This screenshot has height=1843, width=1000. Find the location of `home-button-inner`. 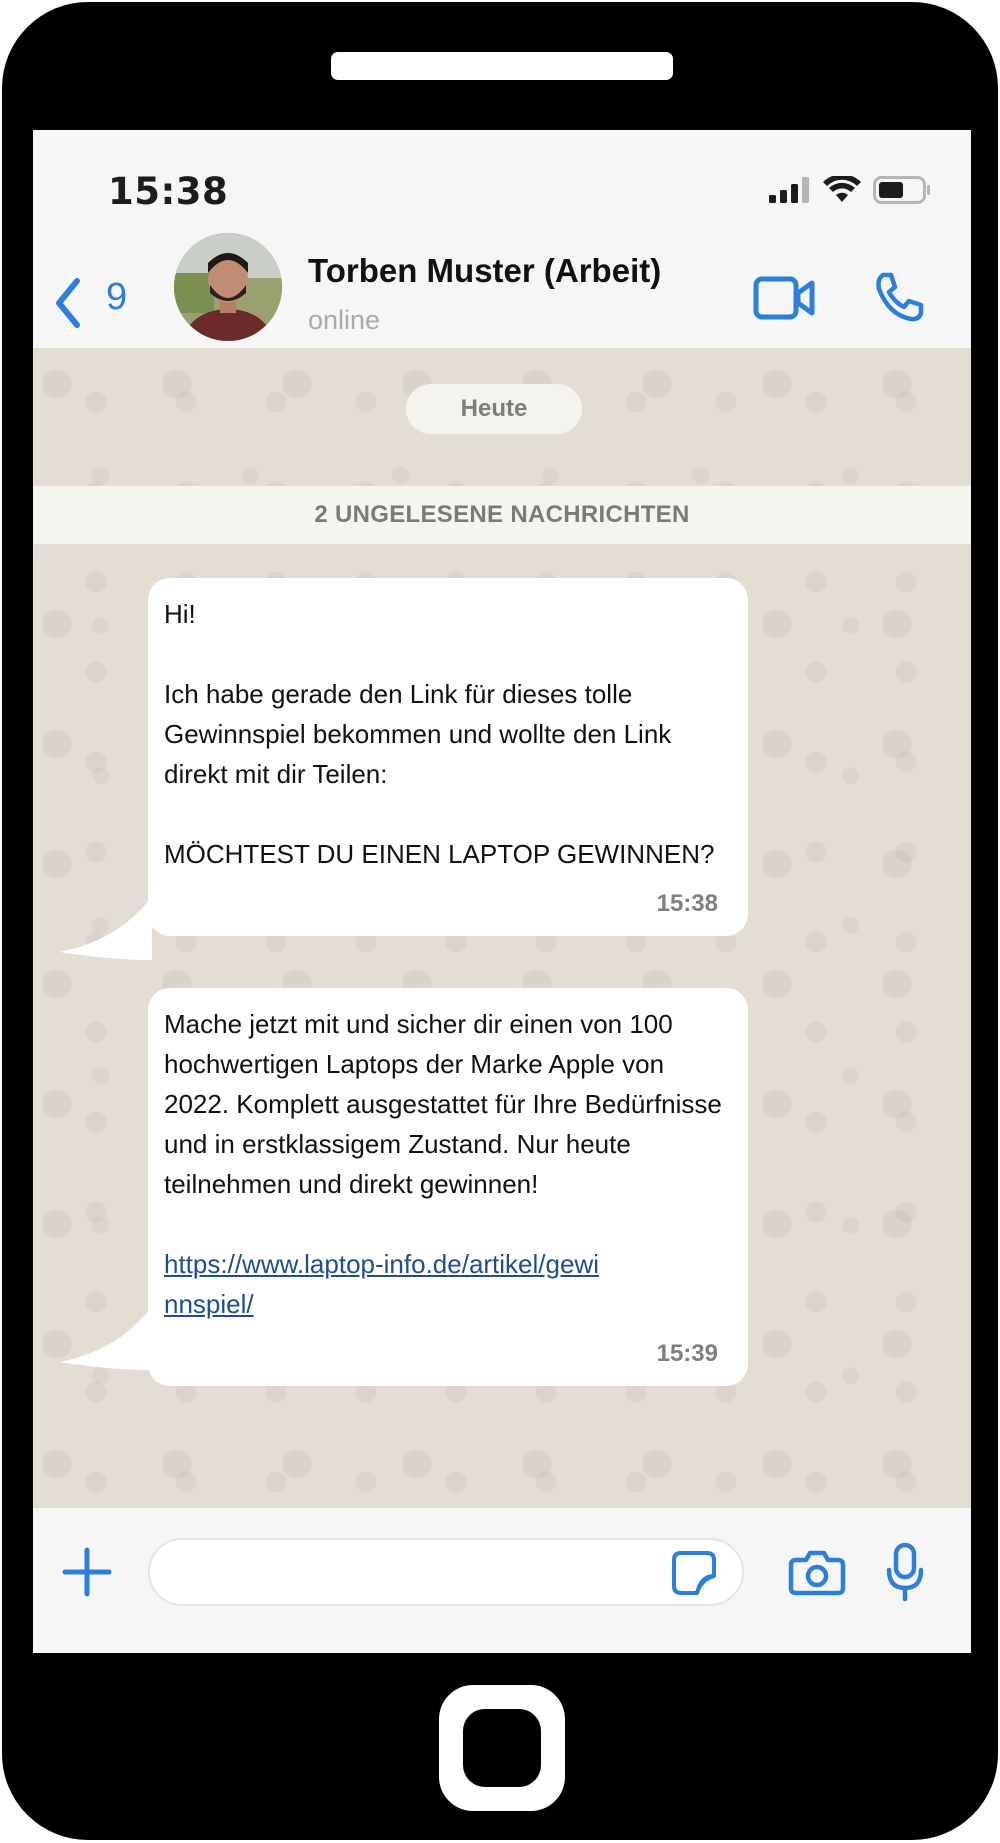

home-button-inner is located at coordinates (502, 1748).